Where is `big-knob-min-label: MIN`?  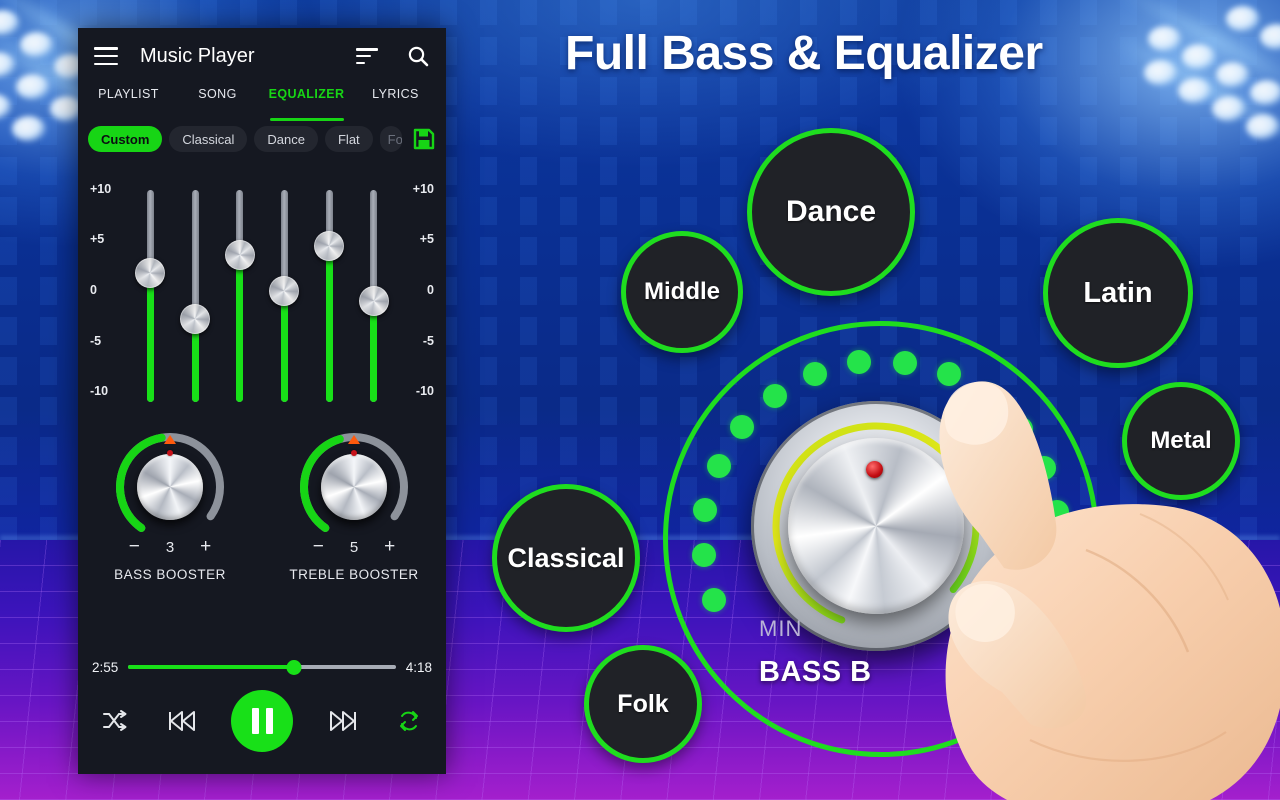 big-knob-min-label: MIN is located at coordinates (781, 628).